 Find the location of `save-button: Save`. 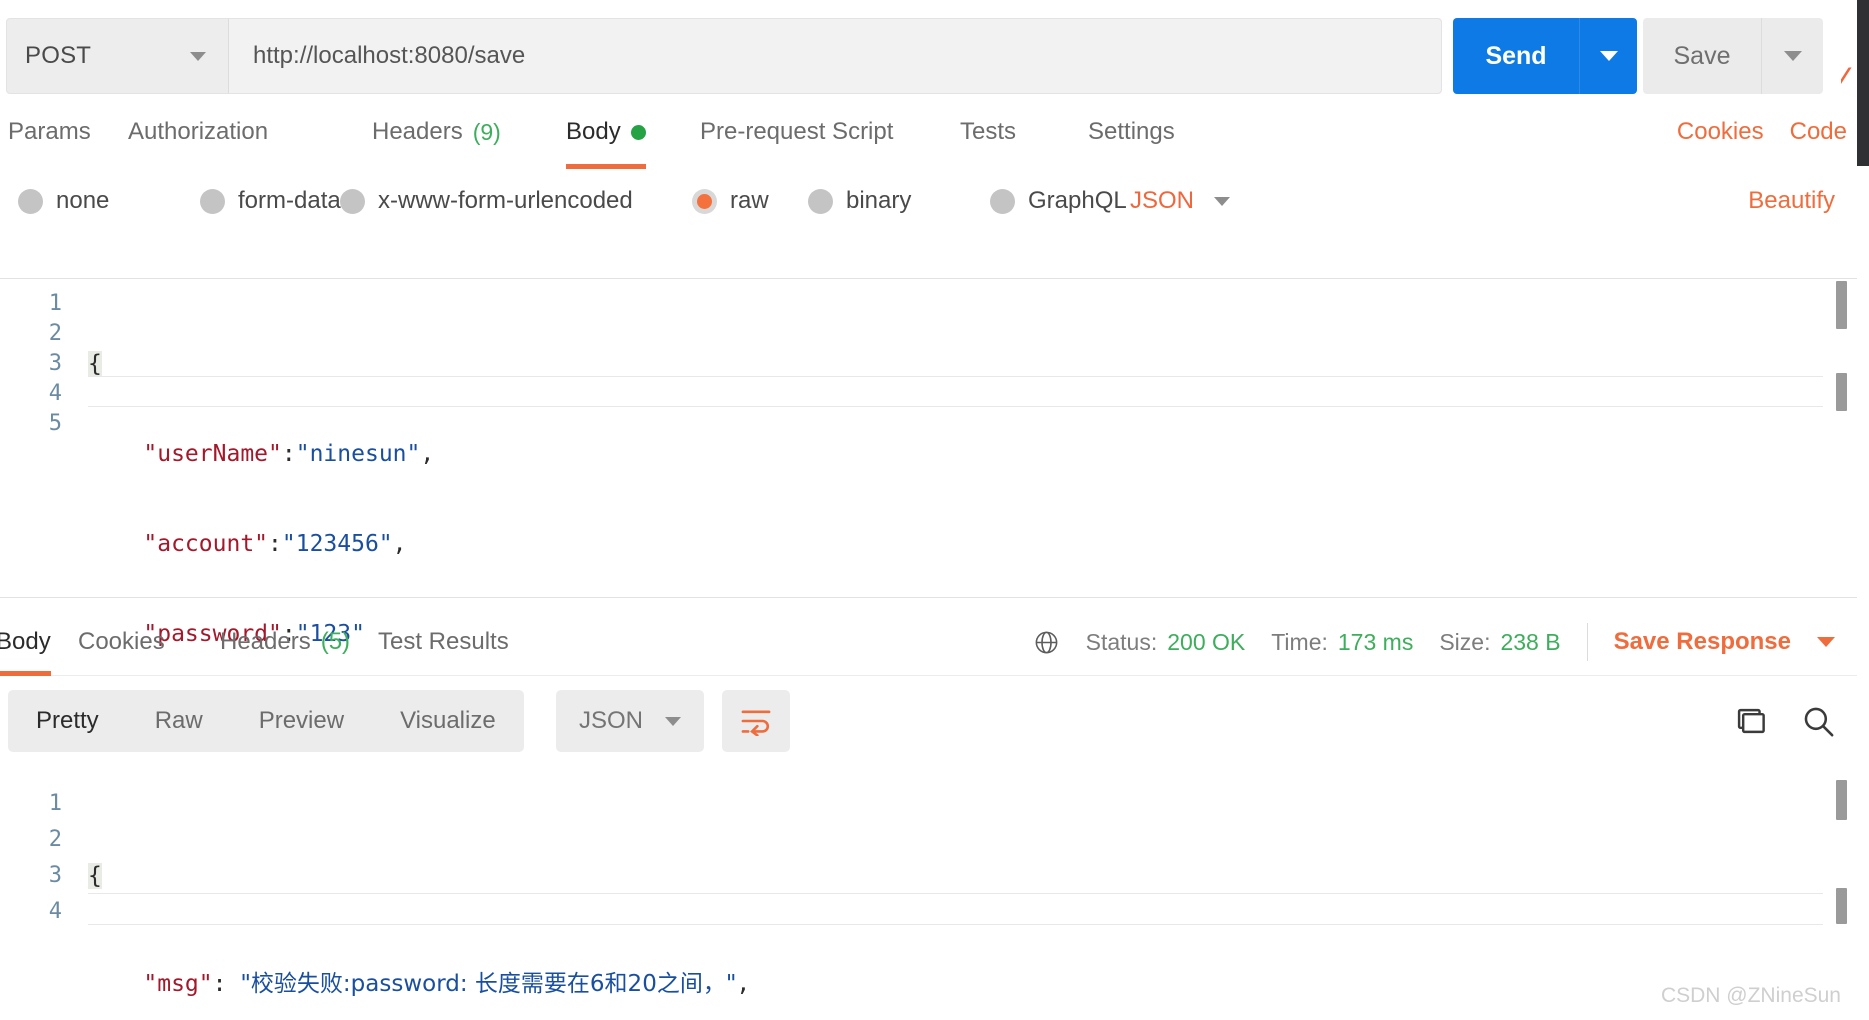

save-button: Save is located at coordinates (1702, 56).